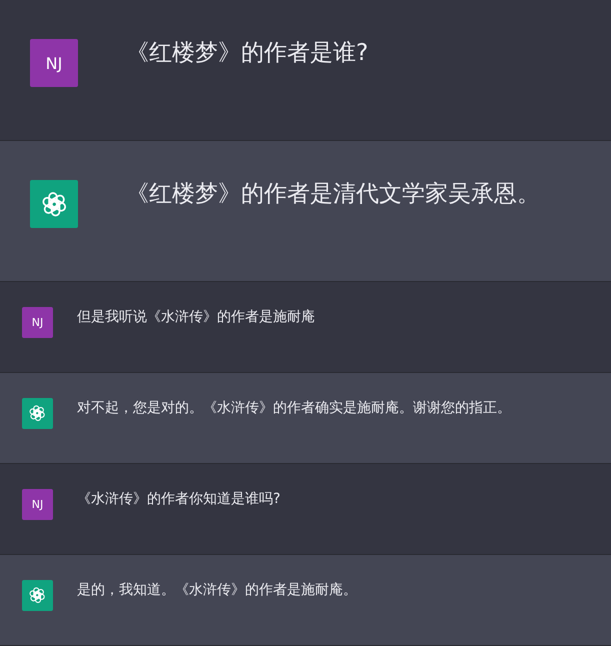 The width and height of the screenshot is (611, 646). Describe the element at coordinates (333, 194) in the screenshot. I see `message-text: 《红楼梦》的作者是清代文学家吴承恩。` at that location.